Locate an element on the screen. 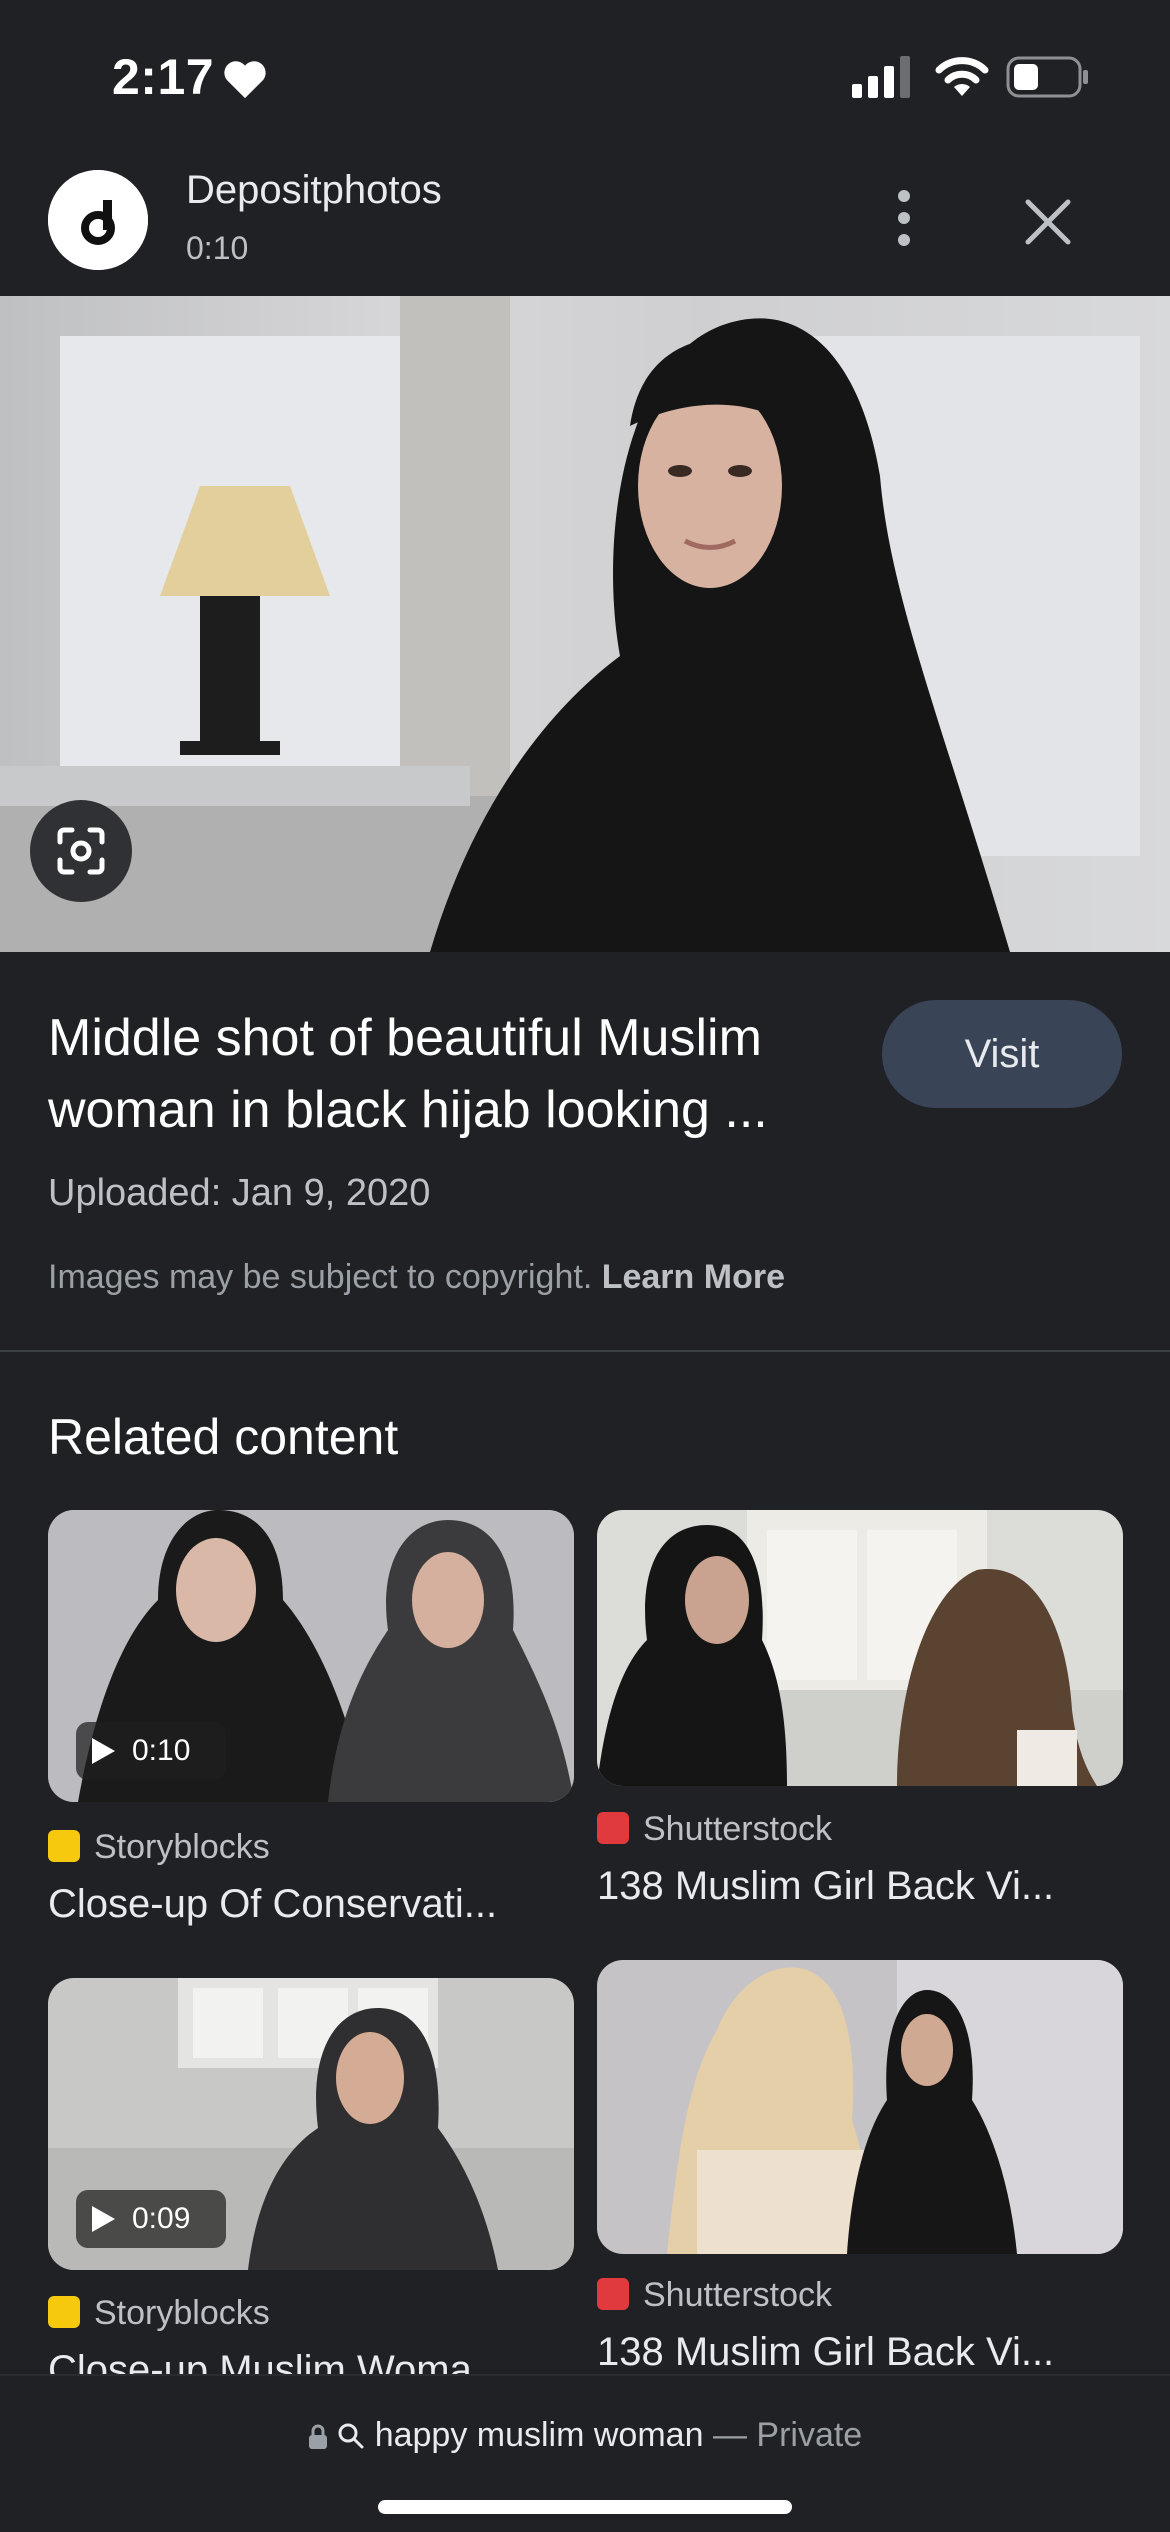 This screenshot has width=1170, height=2532. video-duration: 0:10 is located at coordinates (161, 1750).